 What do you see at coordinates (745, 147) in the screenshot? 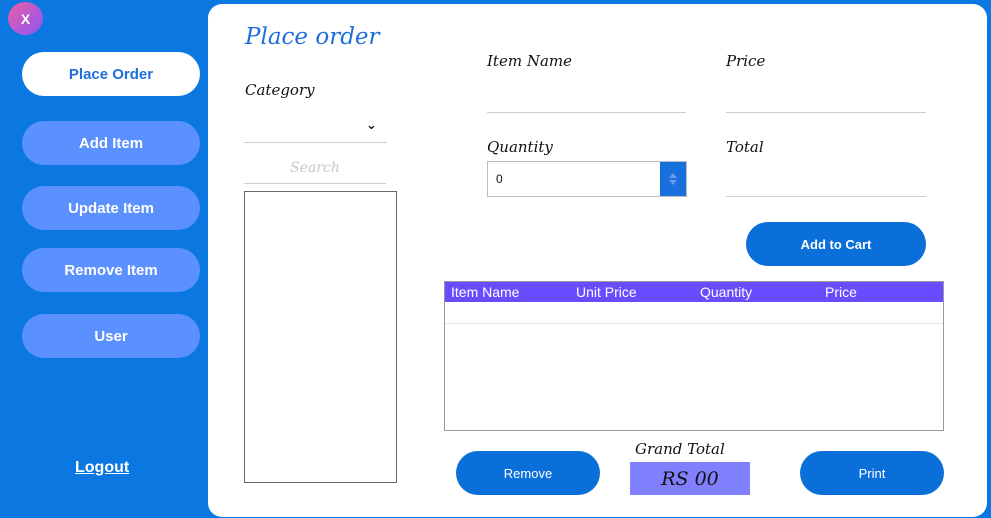
I see `total-label: Total` at bounding box center [745, 147].